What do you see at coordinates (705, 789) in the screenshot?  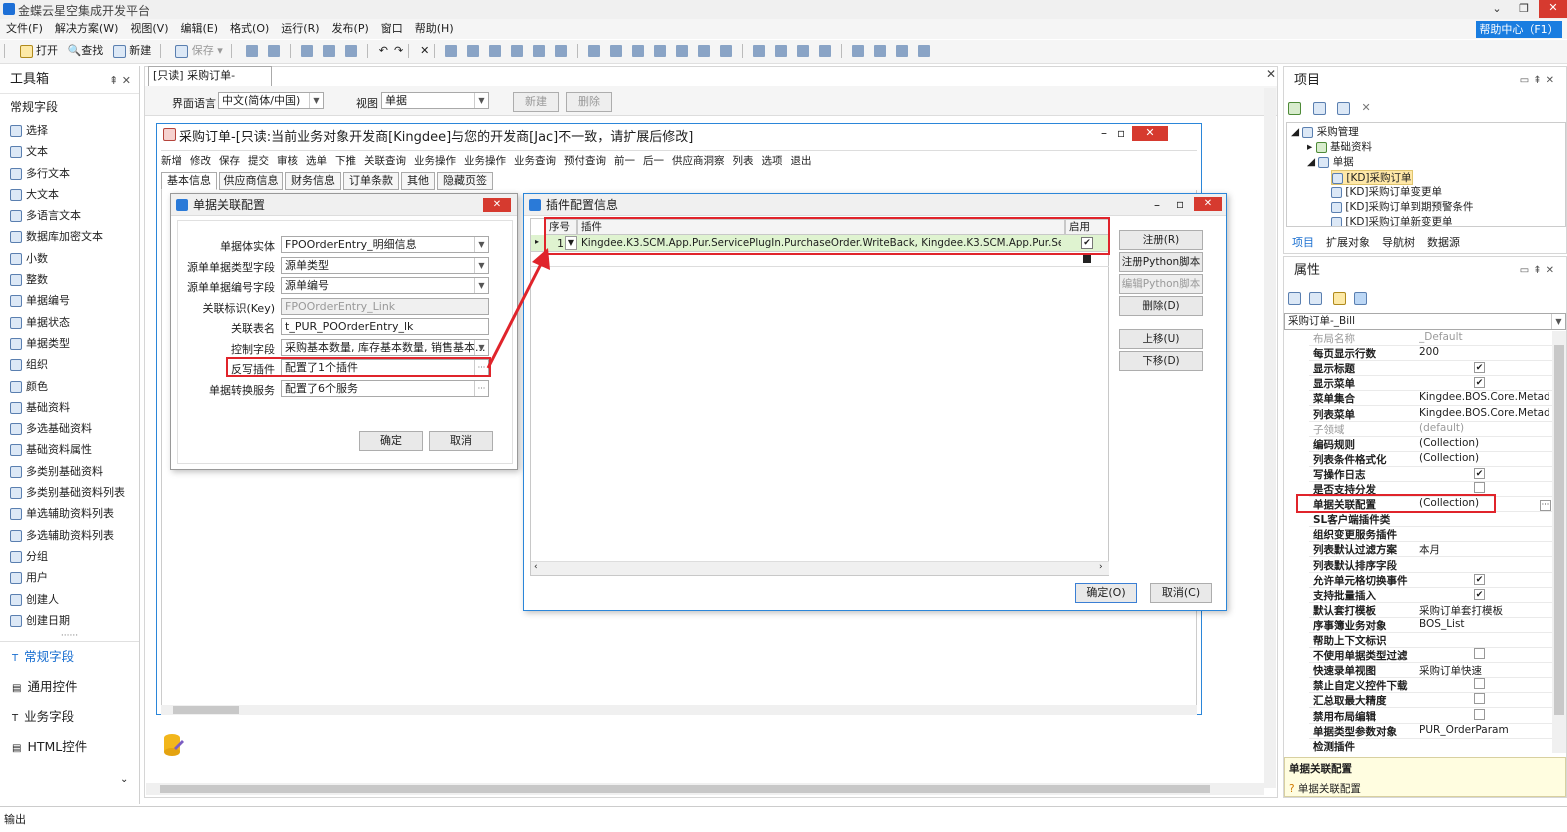 I see `designer-hscrollbar` at bounding box center [705, 789].